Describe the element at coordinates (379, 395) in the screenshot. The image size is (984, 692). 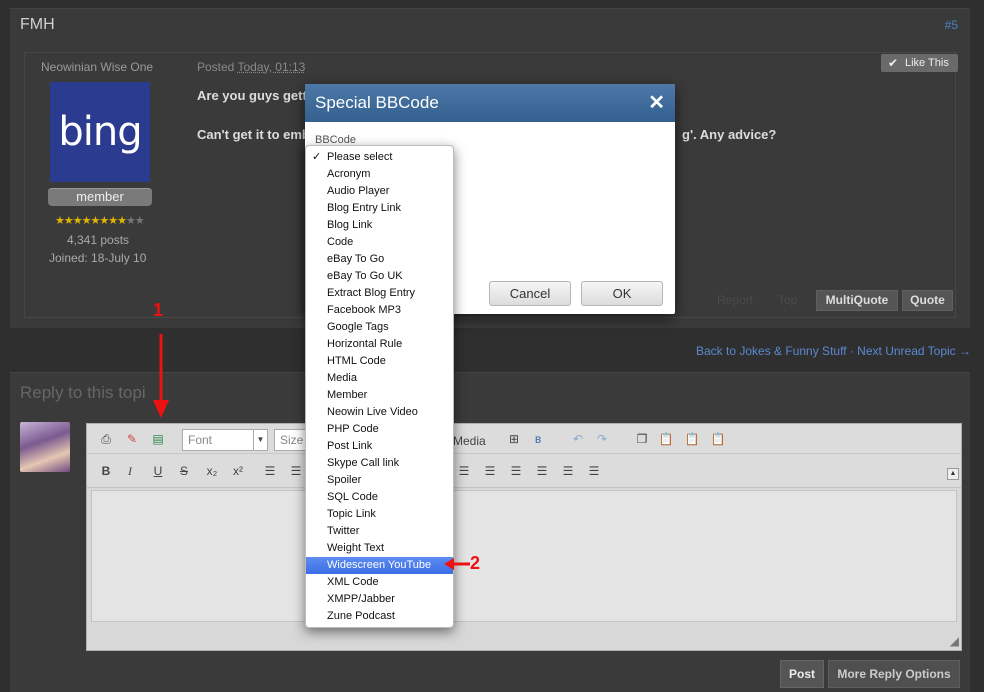
I see `dropdown-option: Member` at that location.